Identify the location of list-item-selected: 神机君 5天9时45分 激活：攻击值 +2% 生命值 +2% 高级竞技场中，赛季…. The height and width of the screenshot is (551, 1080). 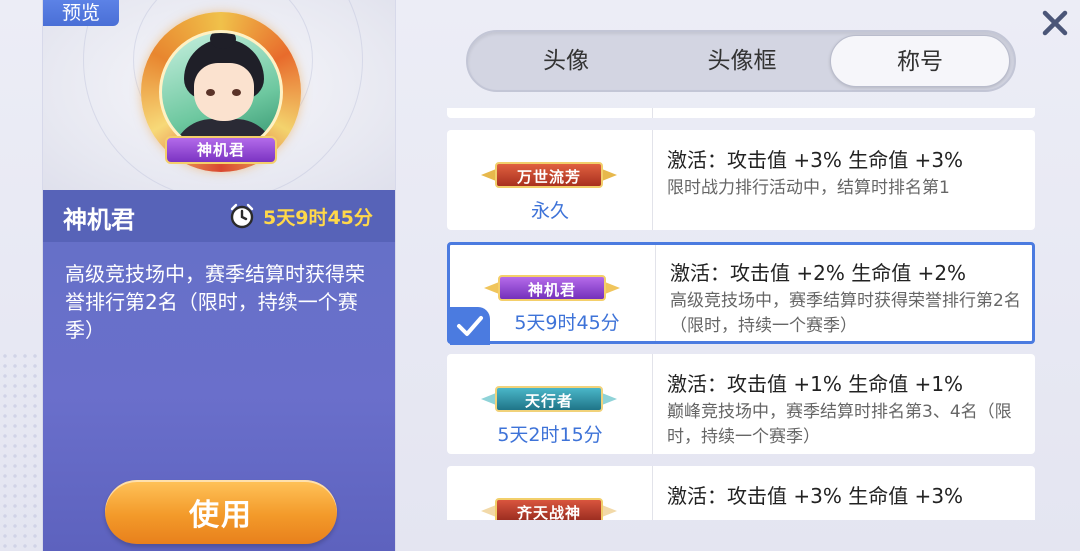
(741, 293).